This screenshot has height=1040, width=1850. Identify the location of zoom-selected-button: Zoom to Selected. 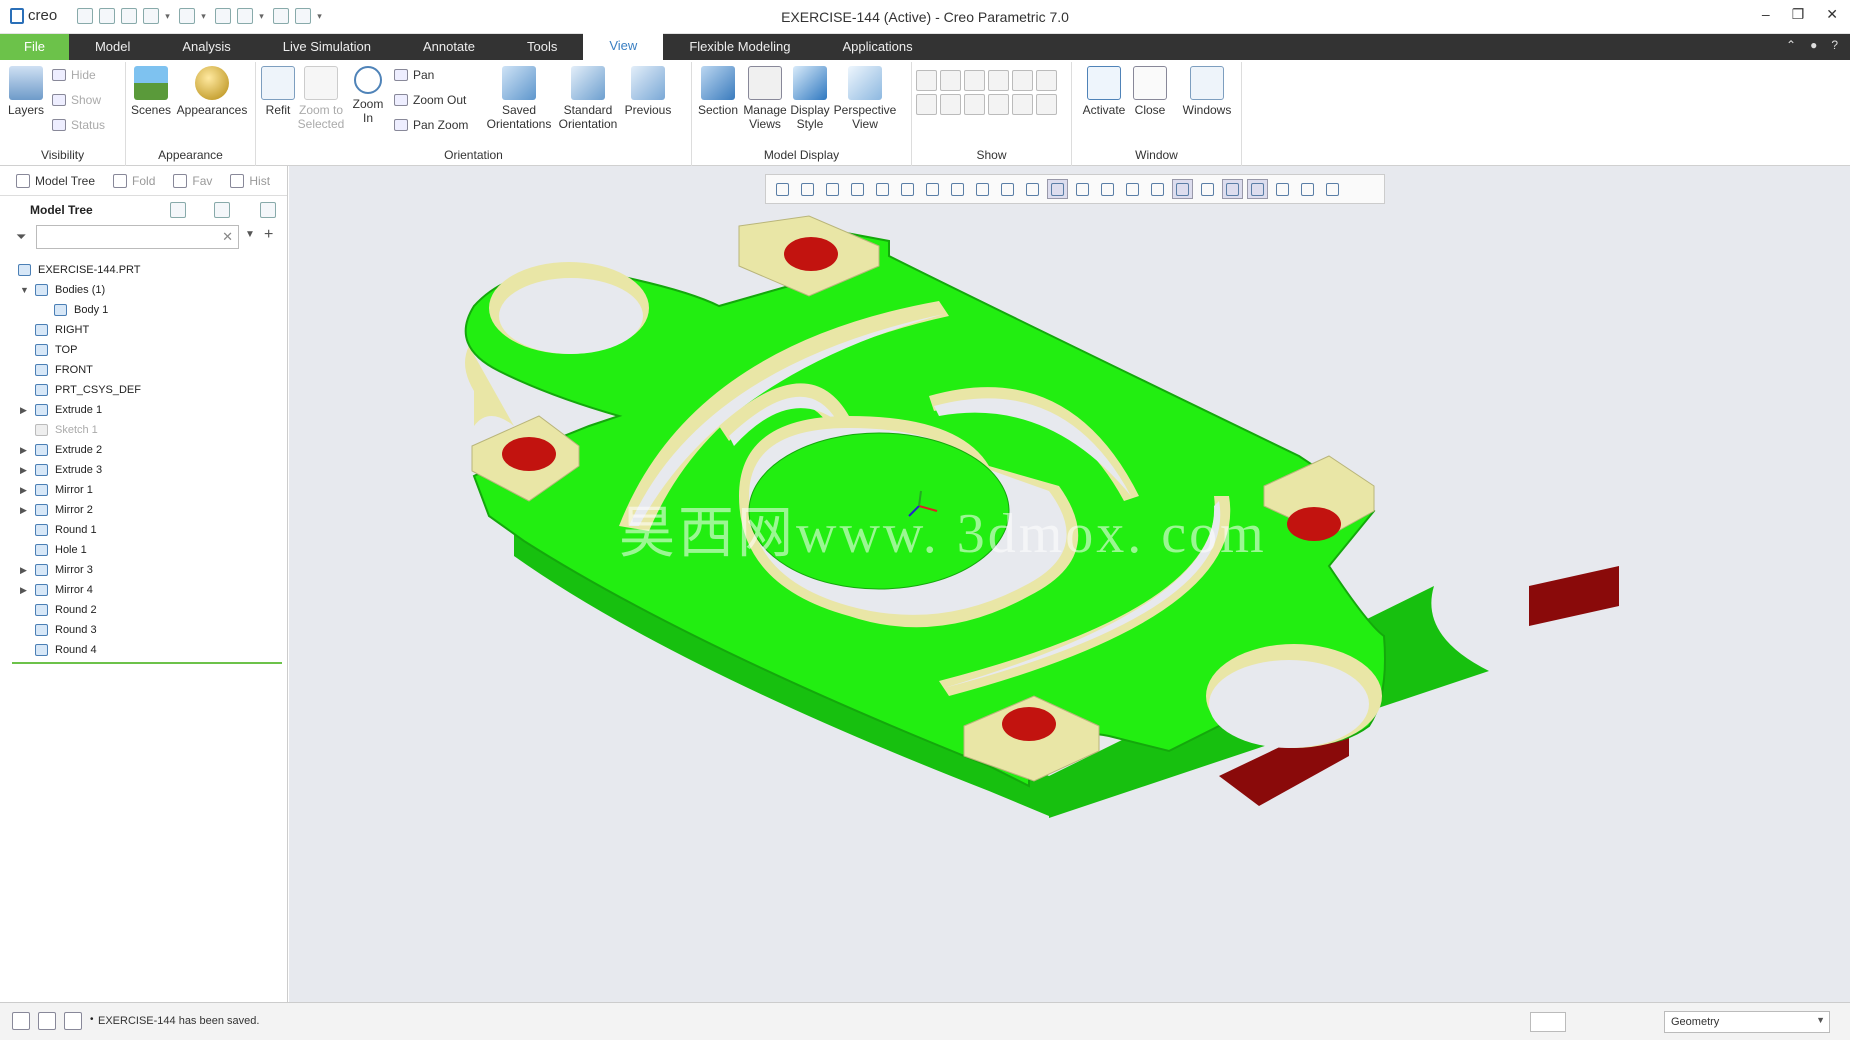
(321, 98).